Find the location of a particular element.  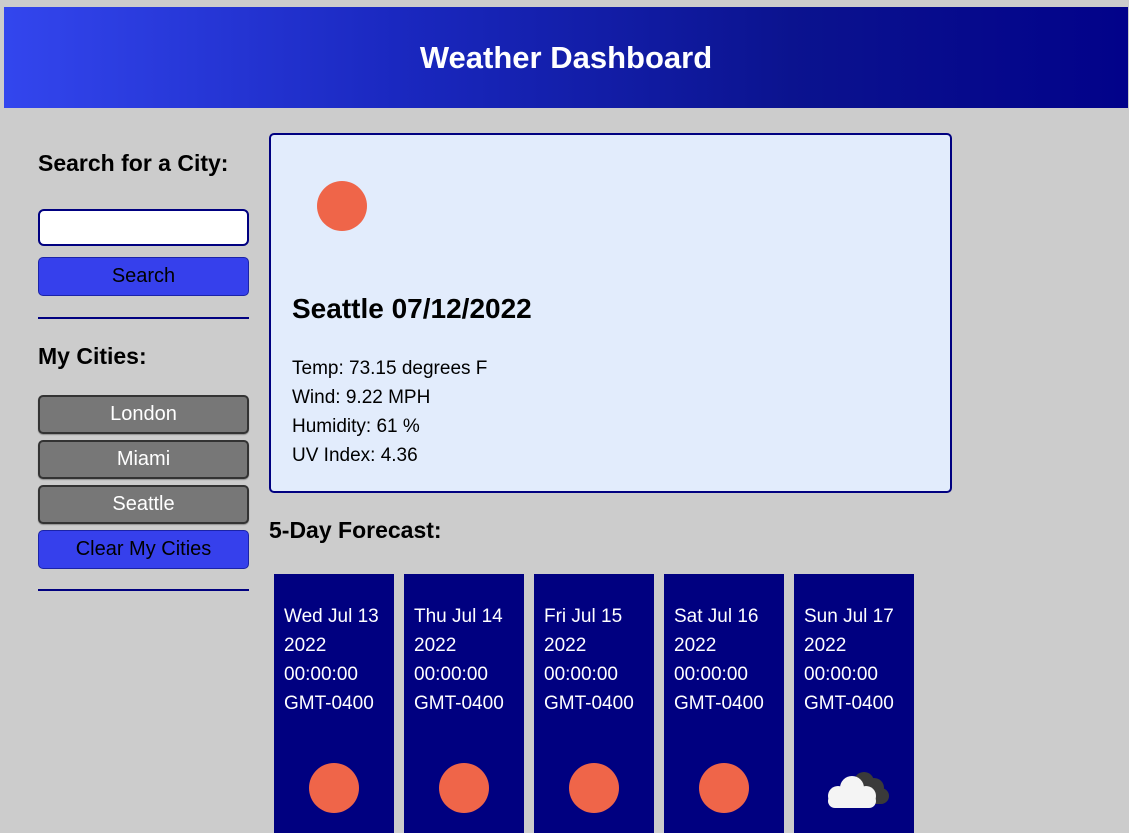

forecast-title: 5-Day Forecast: is located at coordinates (355, 530).